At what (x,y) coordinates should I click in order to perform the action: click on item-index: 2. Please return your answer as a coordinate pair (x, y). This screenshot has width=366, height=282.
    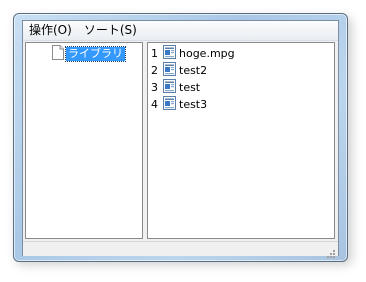
    Looking at the image, I should click on (154, 70).